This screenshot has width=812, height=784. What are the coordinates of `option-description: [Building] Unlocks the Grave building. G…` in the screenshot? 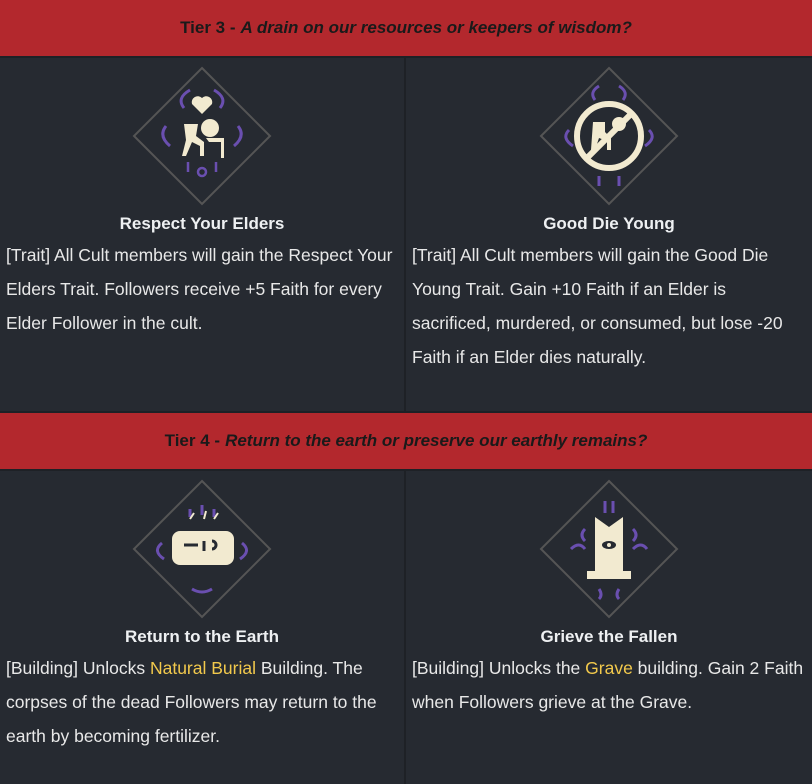 It's located at (609, 685).